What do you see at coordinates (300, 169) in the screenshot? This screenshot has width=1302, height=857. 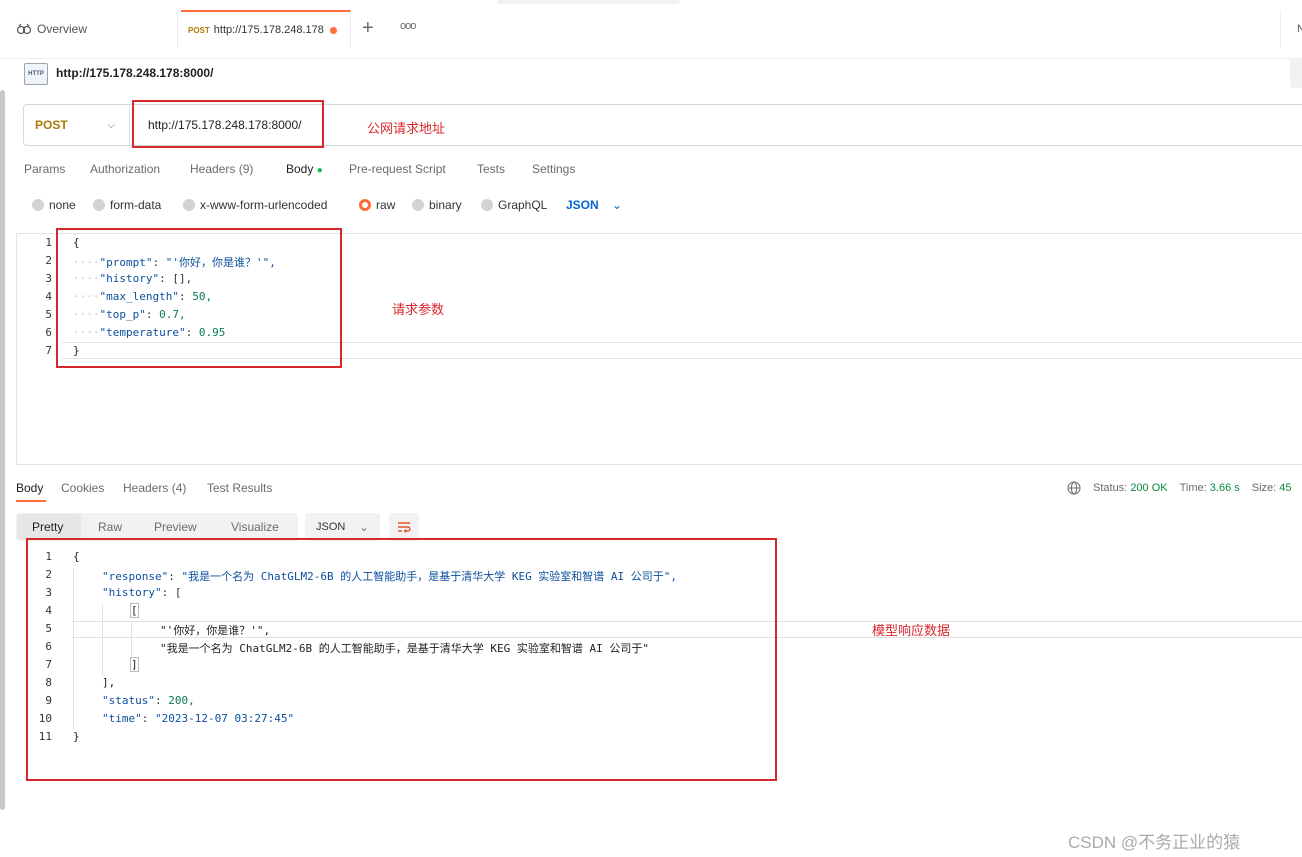 I see `tab-body-label: Body` at bounding box center [300, 169].